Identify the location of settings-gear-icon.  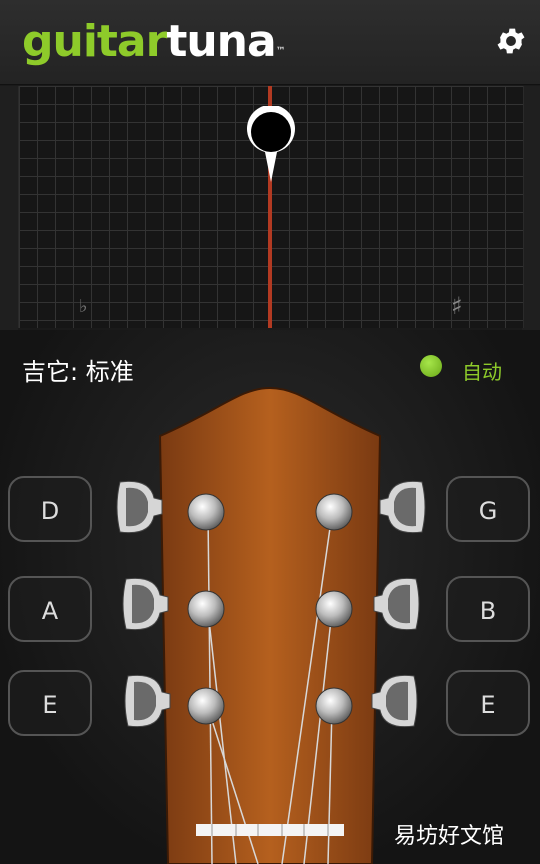
(511, 41).